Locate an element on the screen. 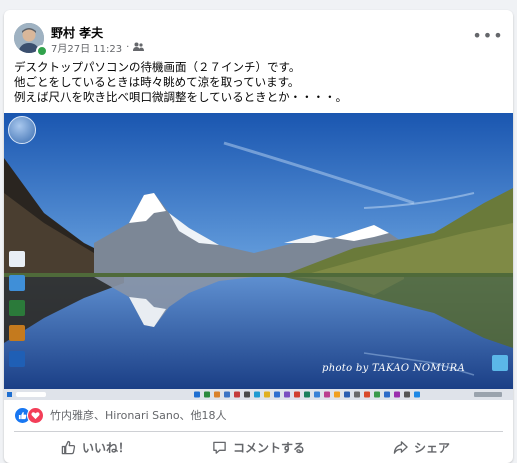  comment-button: コメントする is located at coordinates (258, 447).